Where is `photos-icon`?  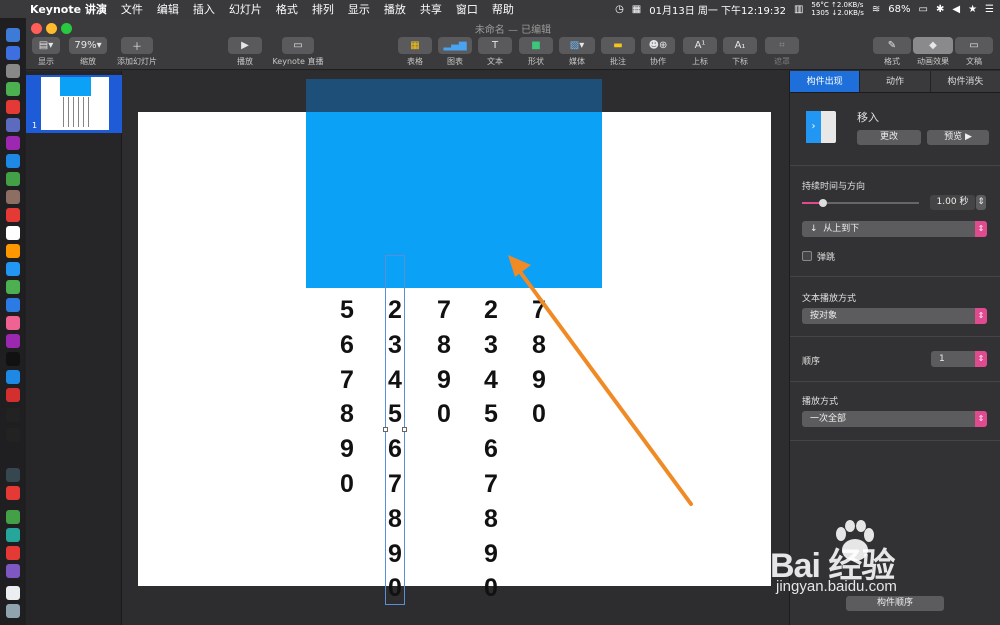 photos-icon is located at coordinates (13, 251).